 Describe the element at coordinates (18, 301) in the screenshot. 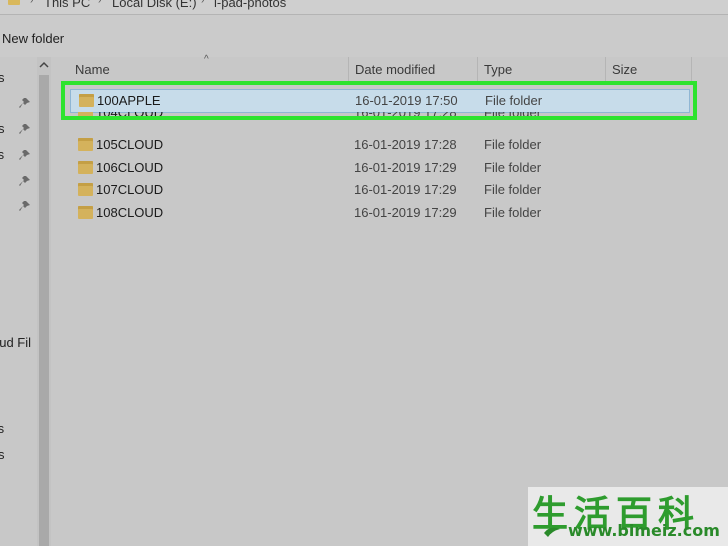

I see `navigation-pane: s s ts oud Fil ts s` at that location.